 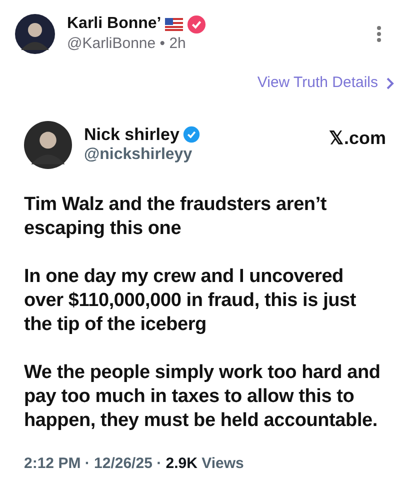 I want to click on author-name: Karli Bonne’, so click(x=114, y=24).